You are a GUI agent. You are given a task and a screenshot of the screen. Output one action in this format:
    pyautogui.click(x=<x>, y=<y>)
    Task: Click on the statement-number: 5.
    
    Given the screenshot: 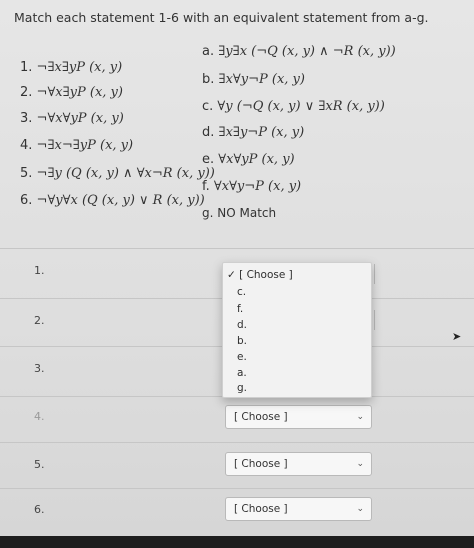 What is the action you would take?
    pyautogui.click(x=26, y=173)
    